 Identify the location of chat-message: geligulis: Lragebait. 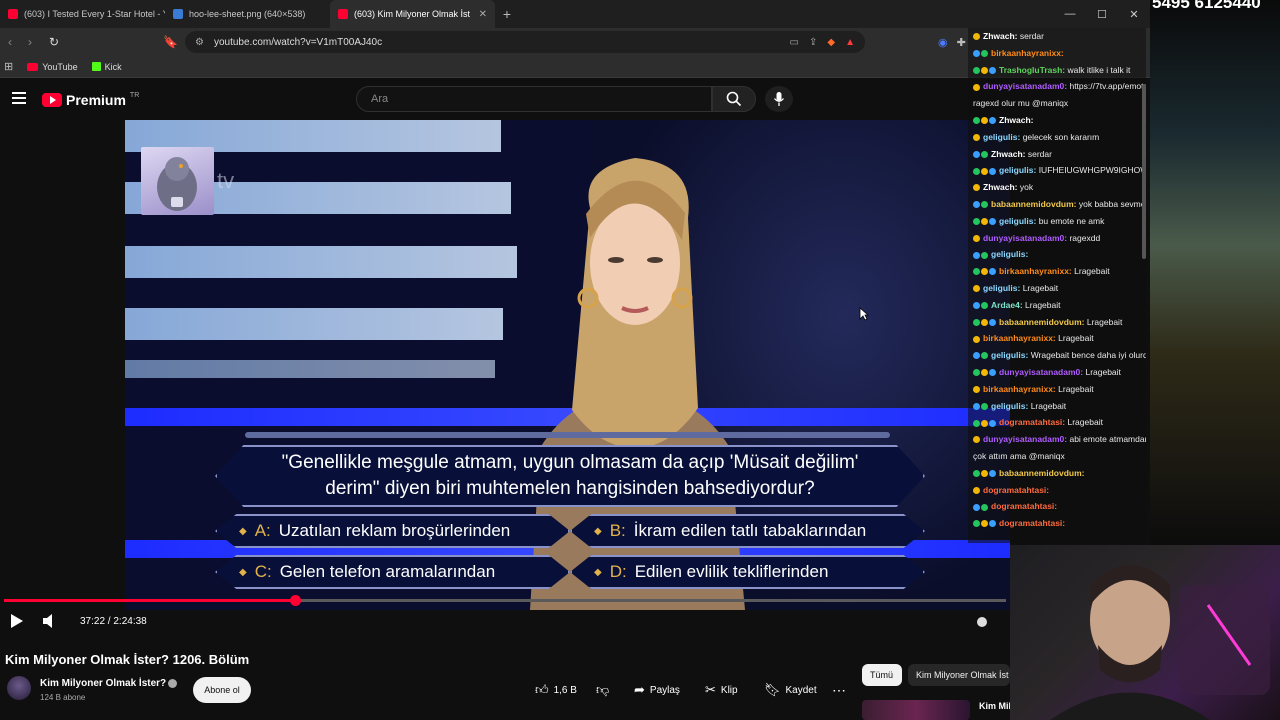
(1059, 288).